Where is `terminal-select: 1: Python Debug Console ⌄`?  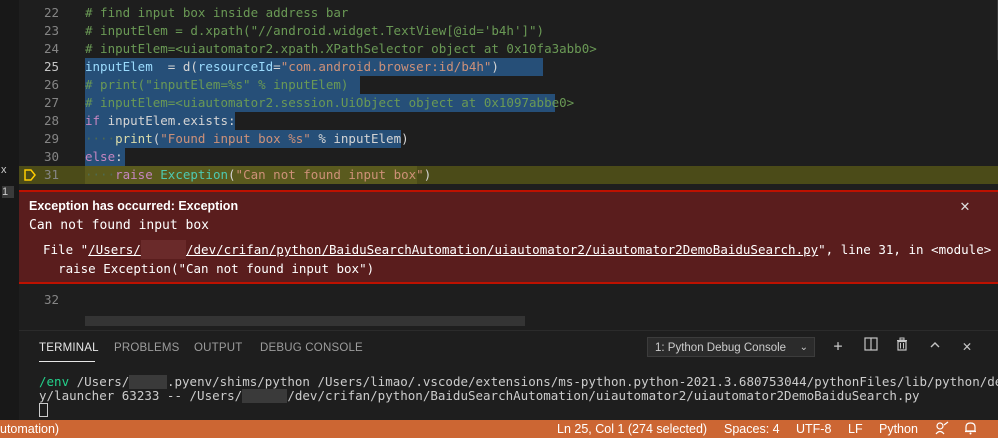
terminal-select: 1: Python Debug Console ⌄ is located at coordinates (731, 347).